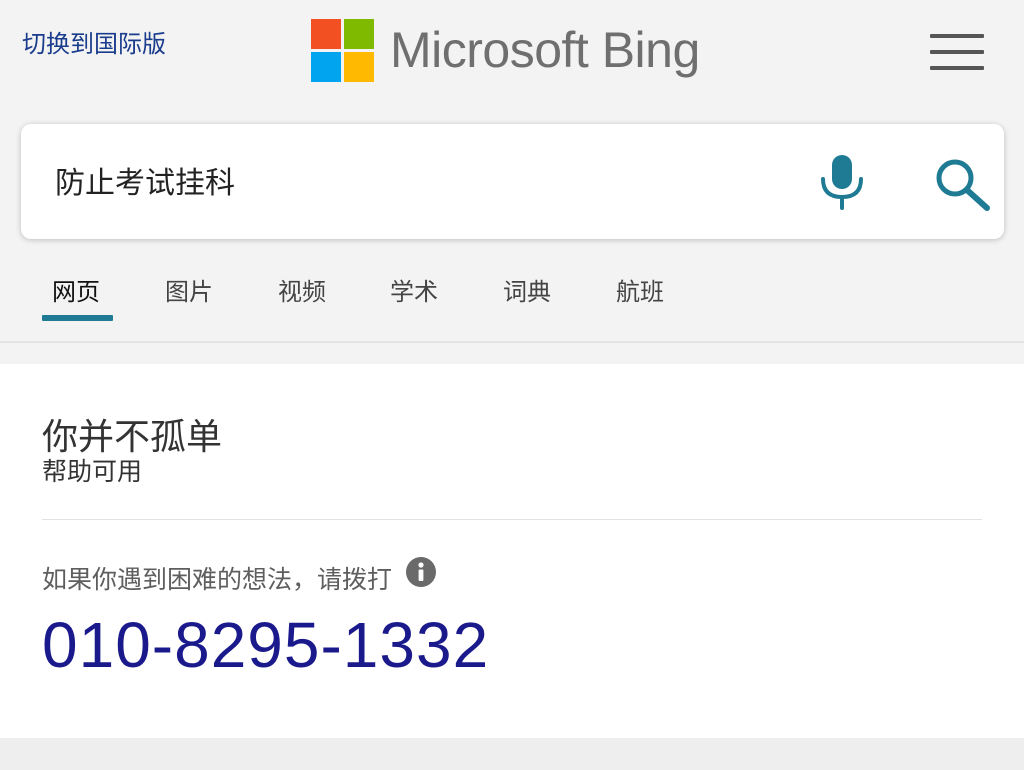  I want to click on logo-square-green, so click(359, 34).